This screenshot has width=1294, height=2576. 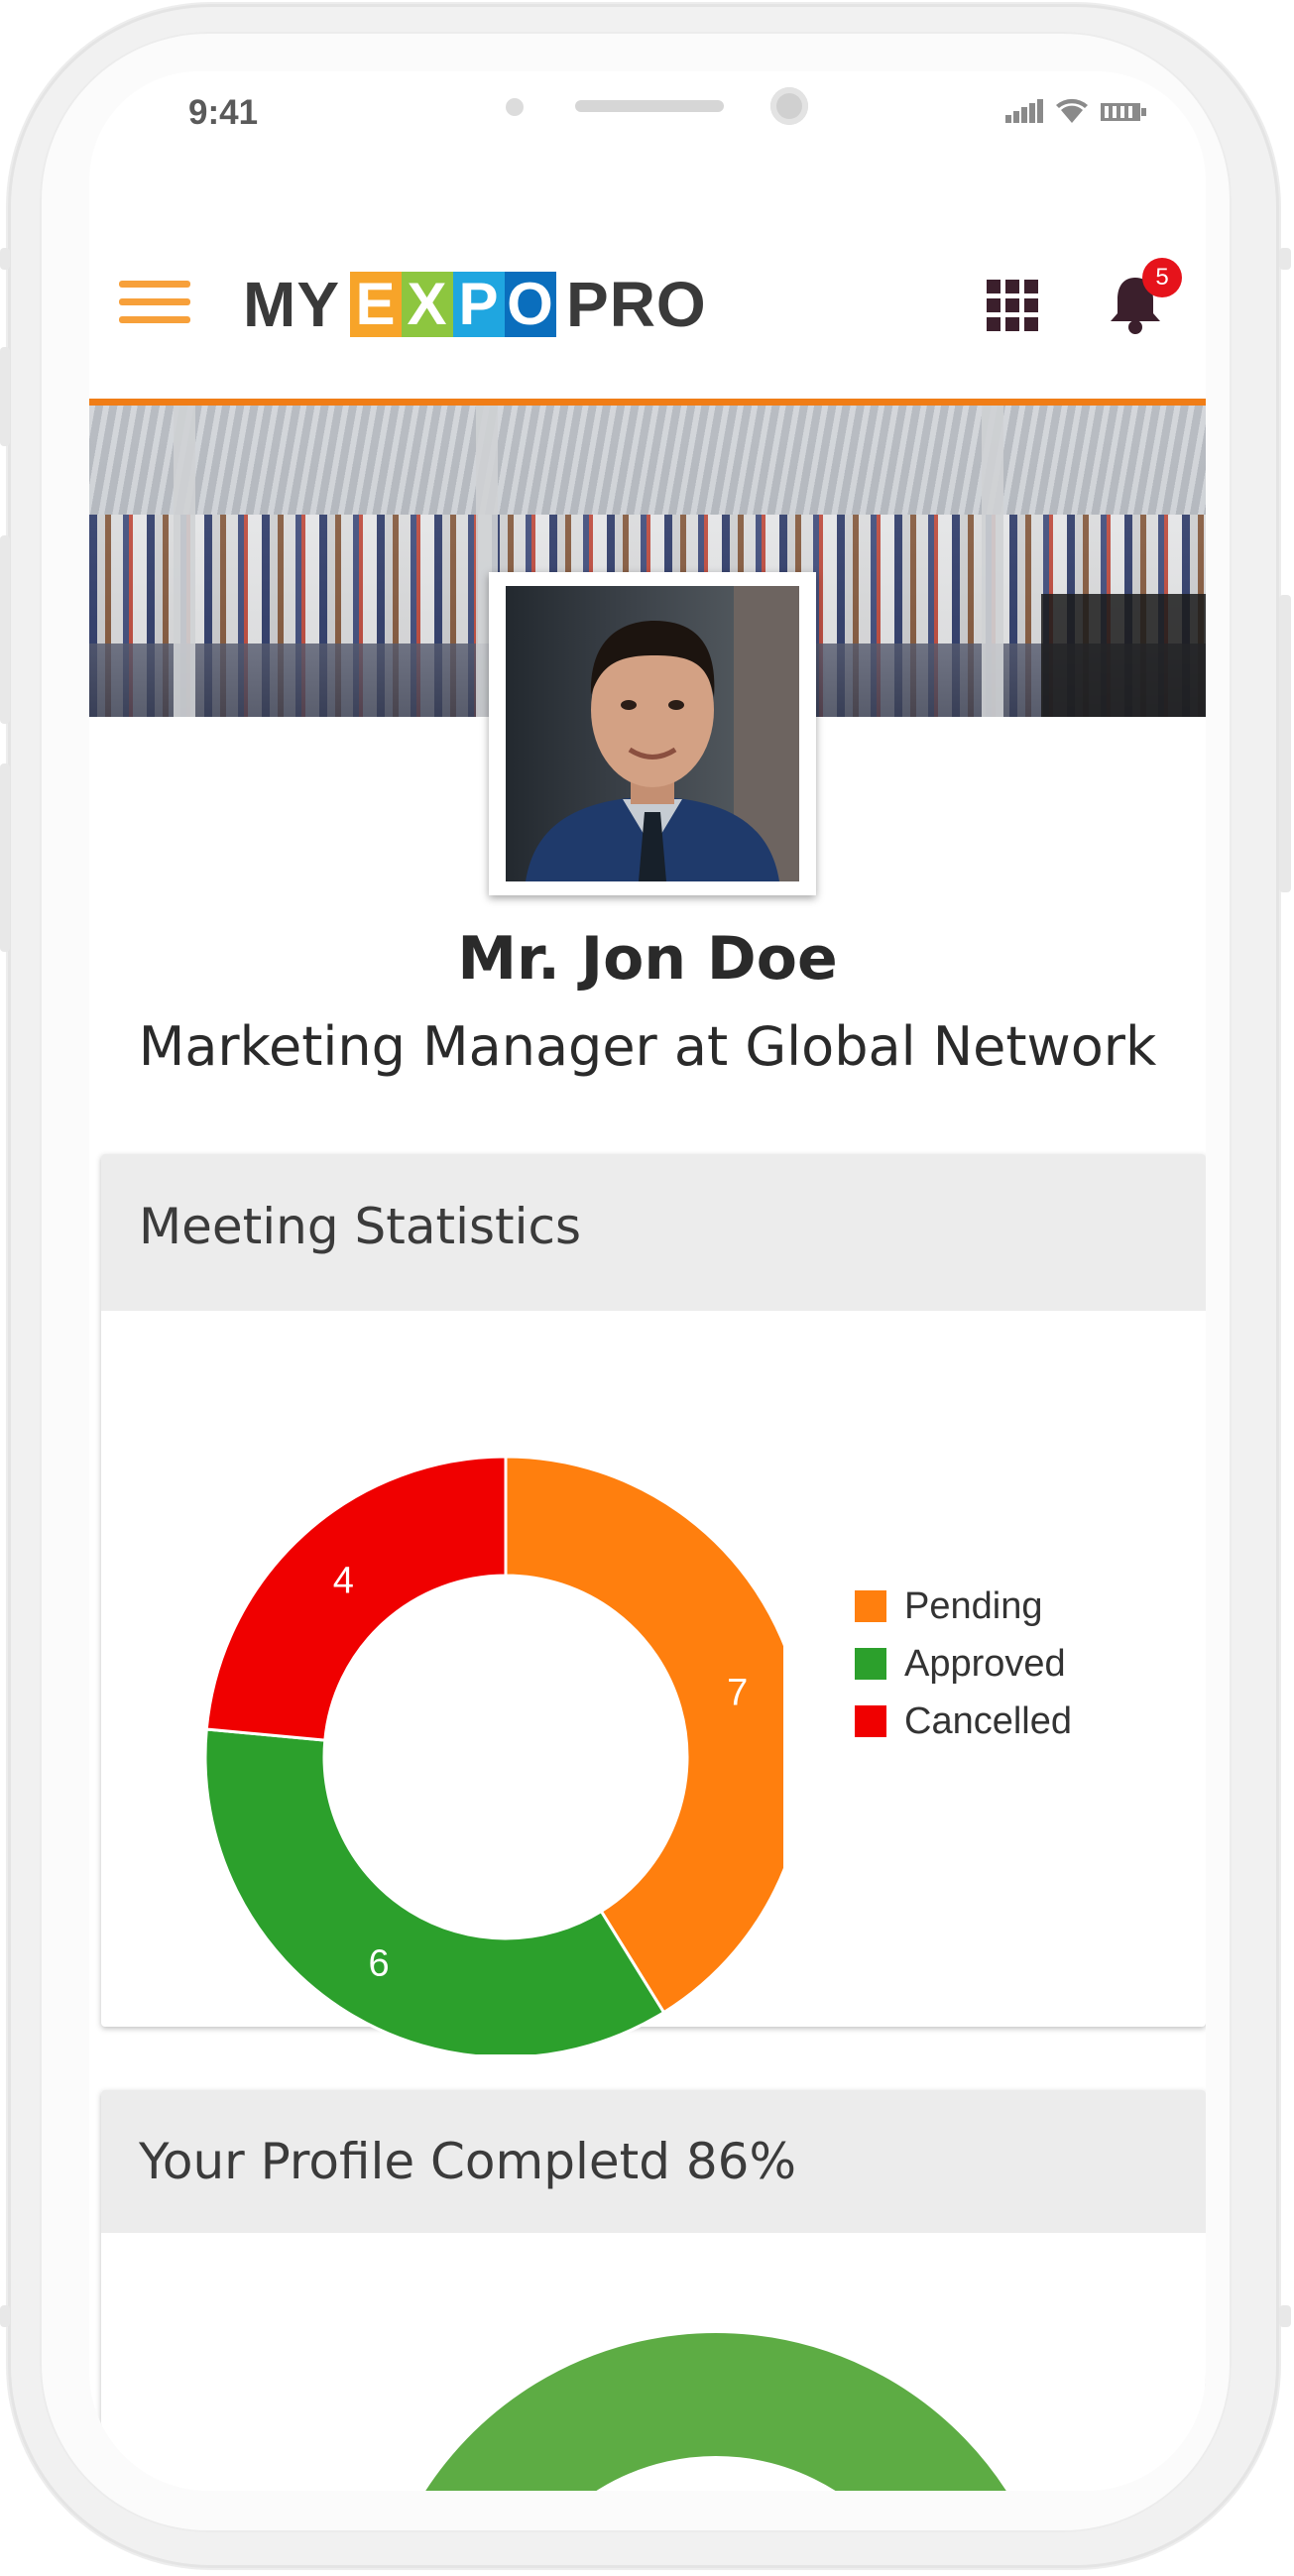 I want to click on meeting-donut-chart: 7 6 4, so click(x=493, y=1755).